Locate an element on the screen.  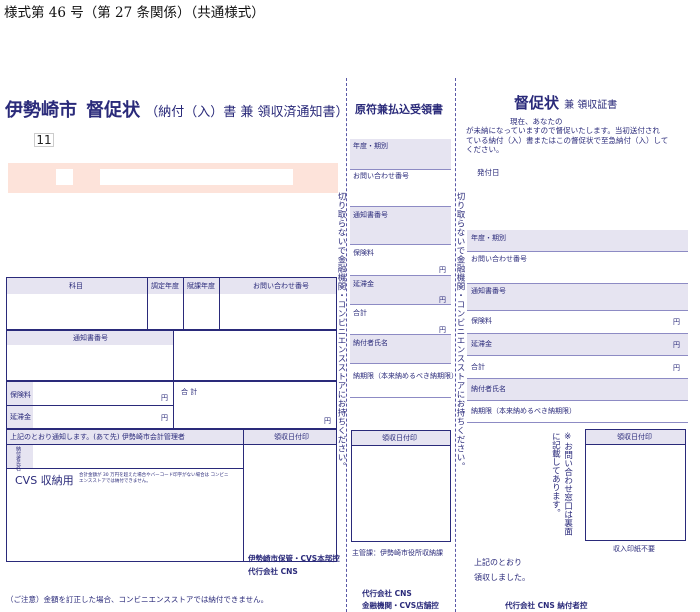
late-fee-label: 延滞金 is located at coordinates (20, 417).